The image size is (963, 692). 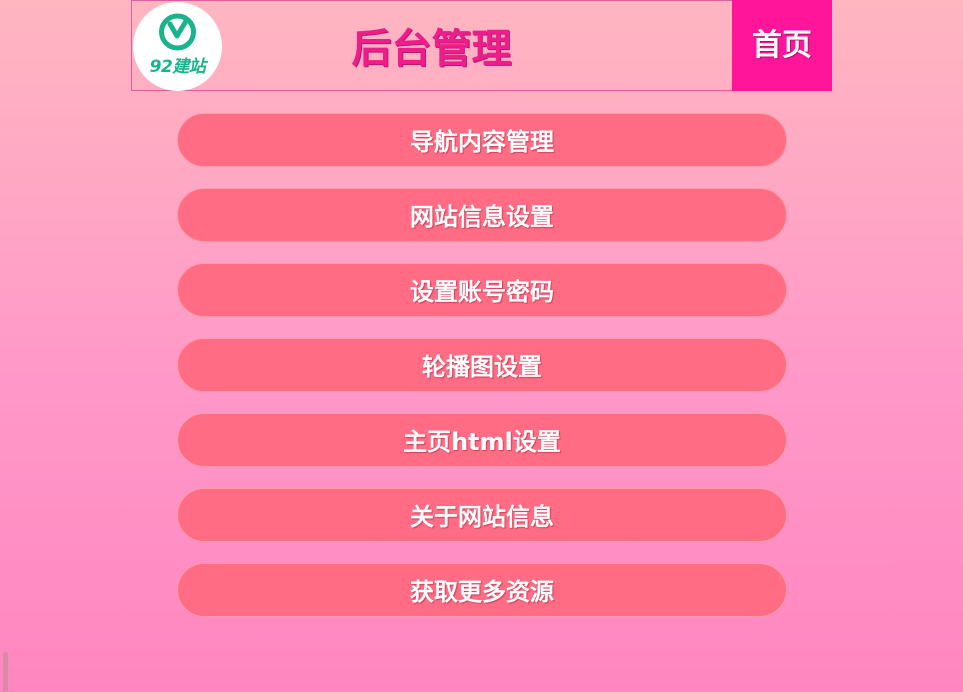 I want to click on header-bar: 92建站 后台管理 首页, so click(x=481, y=45).